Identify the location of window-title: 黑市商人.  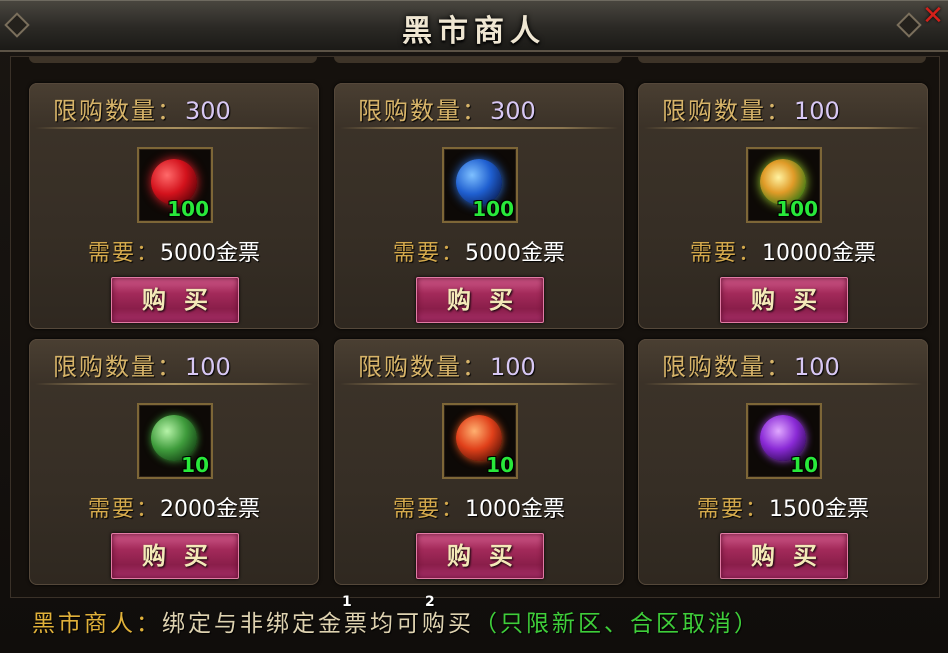
(474, 31).